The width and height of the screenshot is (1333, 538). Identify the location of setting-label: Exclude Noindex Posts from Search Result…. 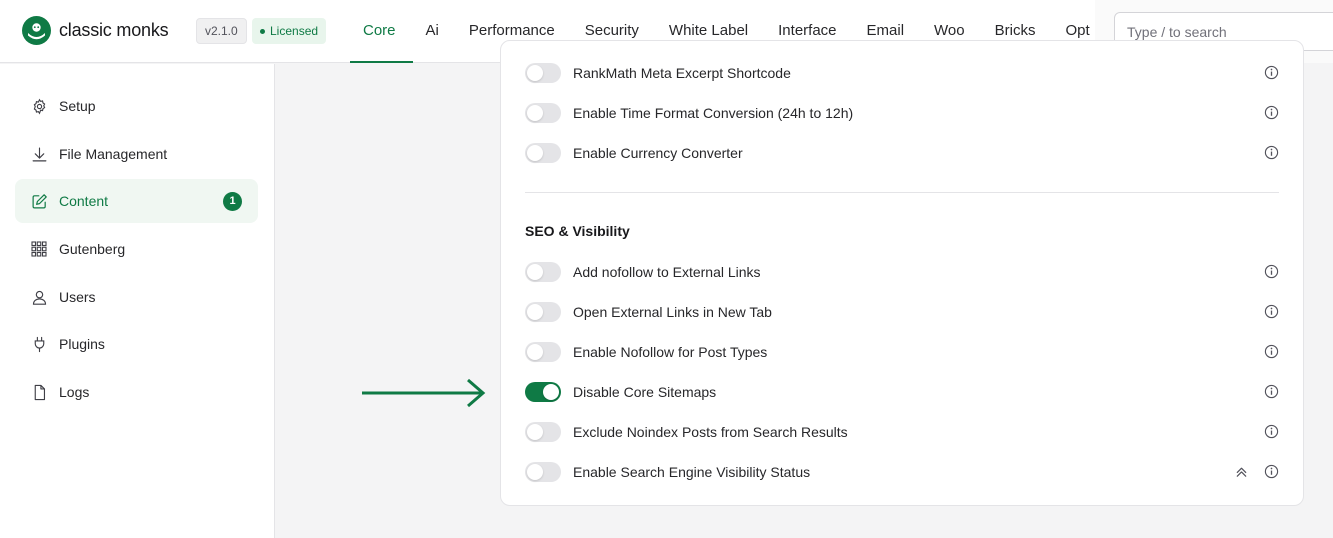
(710, 432).